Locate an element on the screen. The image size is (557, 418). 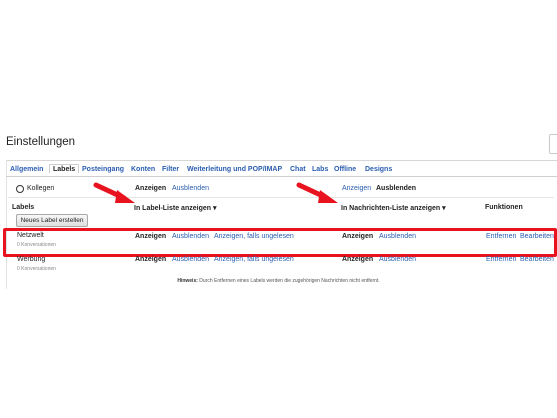
system-list-hide-link: Ausblenden is located at coordinates (190, 188).